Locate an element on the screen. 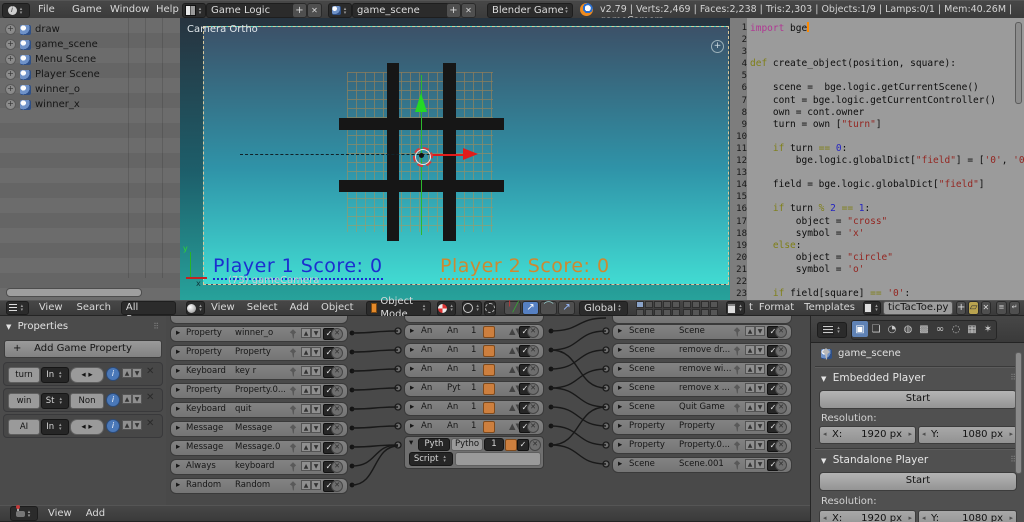 The image size is (1024, 522). sensor-row: ▸ Property winner_o ▲ ▼ ✓ ✕ is located at coordinates (259, 334).